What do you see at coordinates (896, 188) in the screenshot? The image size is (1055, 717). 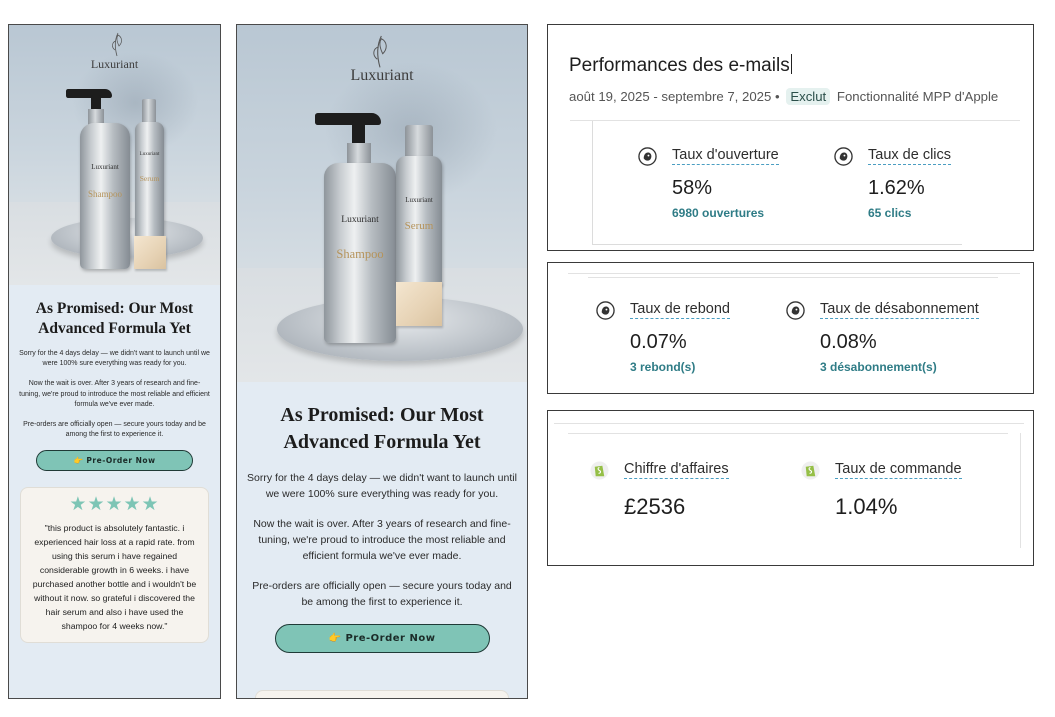 I see `metric-value: 1.62%` at bounding box center [896, 188].